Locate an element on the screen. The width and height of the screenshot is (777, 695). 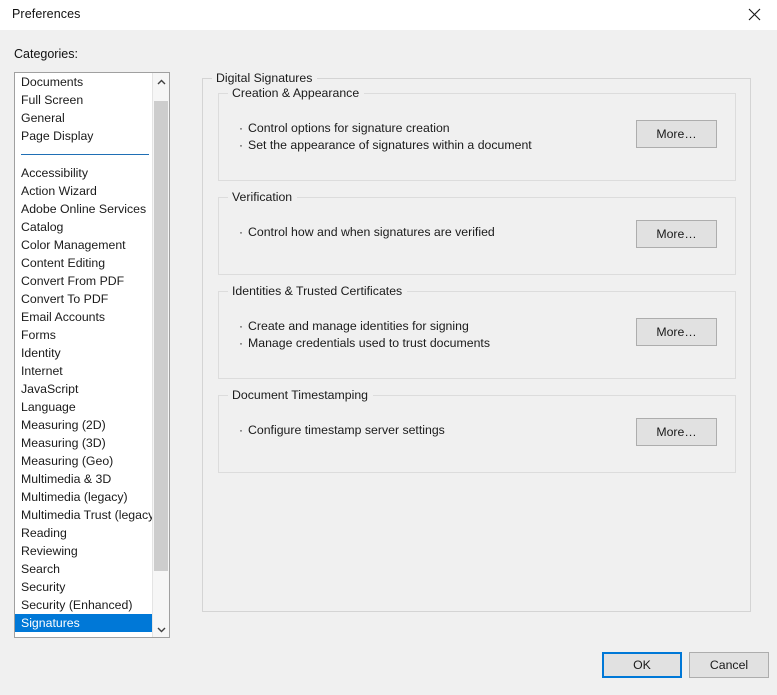
close-icon is located at coordinates (754, 14).